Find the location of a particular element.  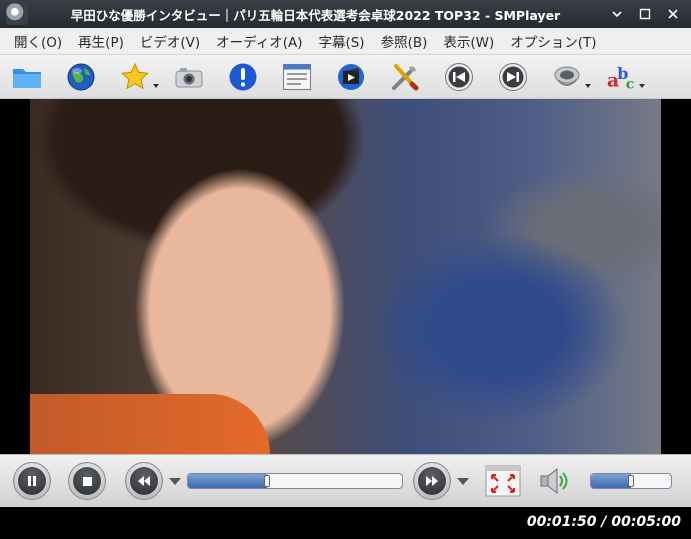

smplayer-app-icon is located at coordinates (17, 14).